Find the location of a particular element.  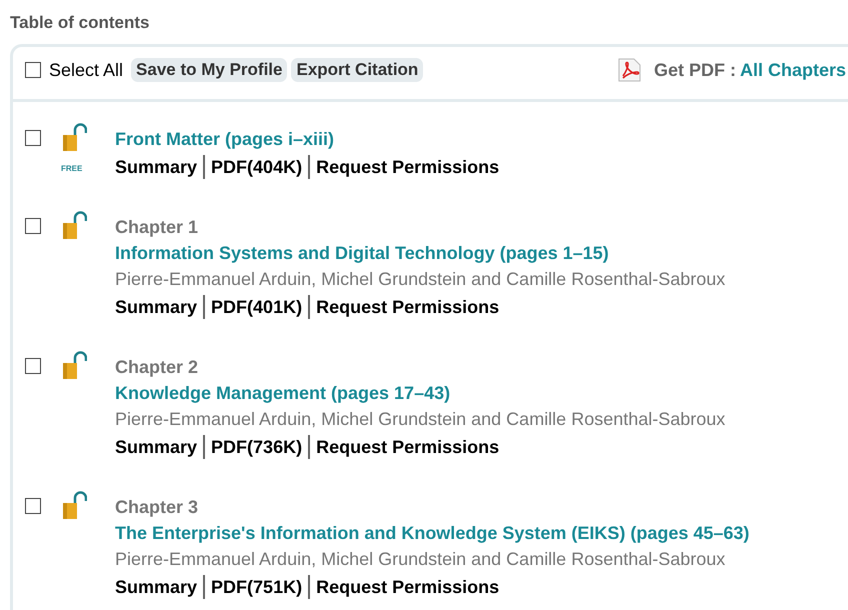

entry-link: PDF(751K) is located at coordinates (256, 587).